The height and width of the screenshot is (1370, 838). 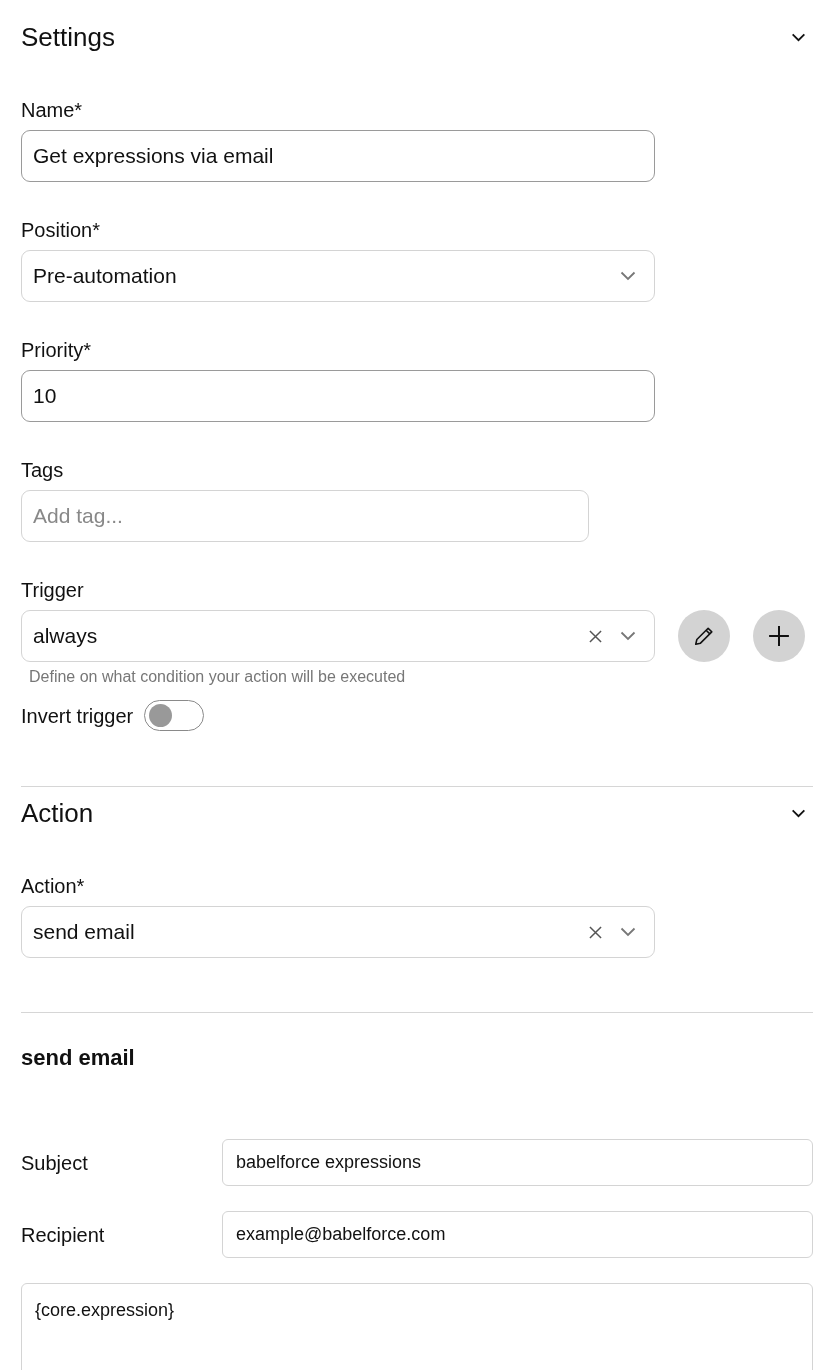 What do you see at coordinates (56, 350) in the screenshot?
I see `field-label: Priority*` at bounding box center [56, 350].